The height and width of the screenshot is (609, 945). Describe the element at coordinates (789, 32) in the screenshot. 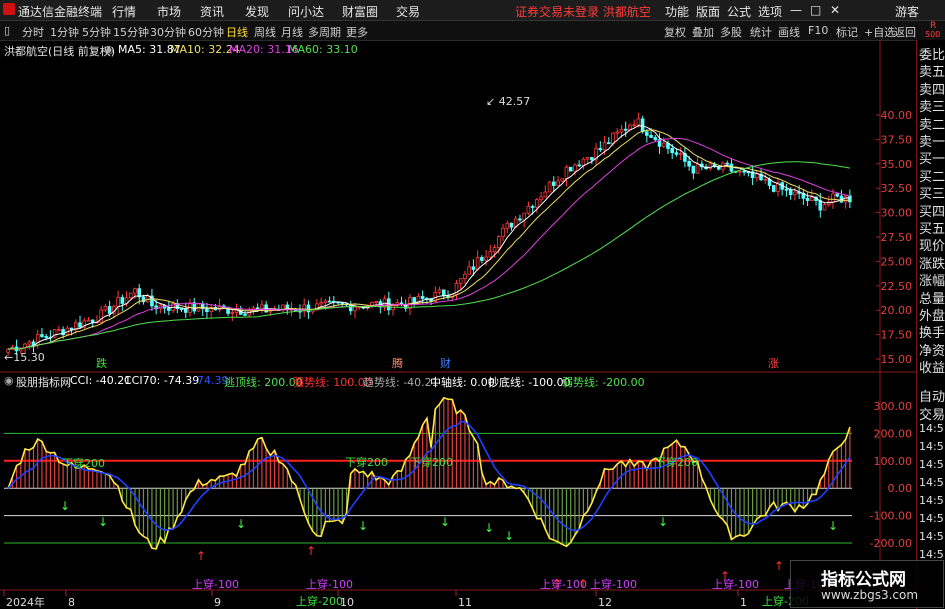

I see `toolbar-draw: 画线` at that location.